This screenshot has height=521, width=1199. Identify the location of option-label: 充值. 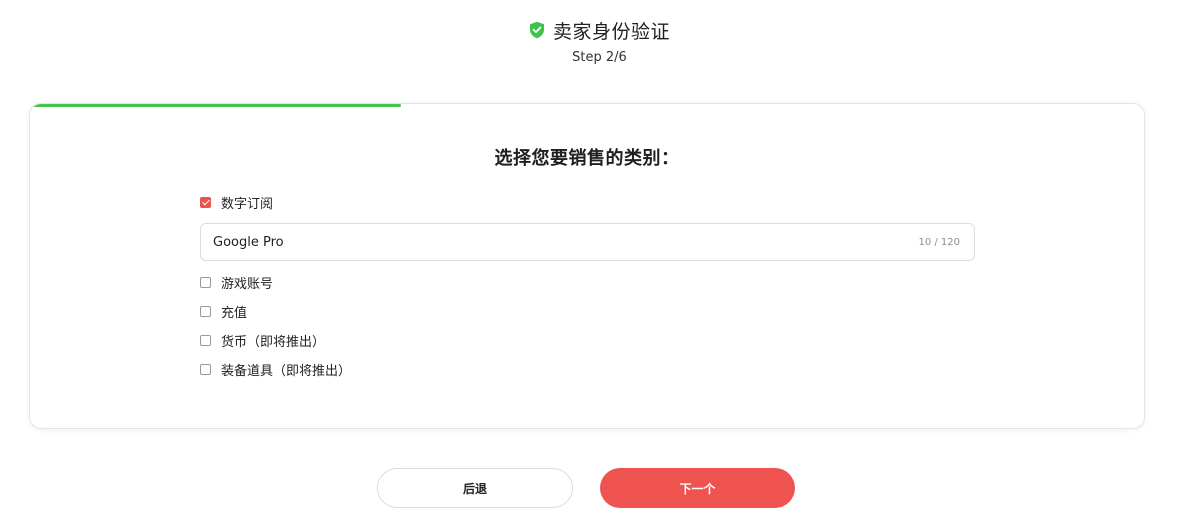
(234, 313).